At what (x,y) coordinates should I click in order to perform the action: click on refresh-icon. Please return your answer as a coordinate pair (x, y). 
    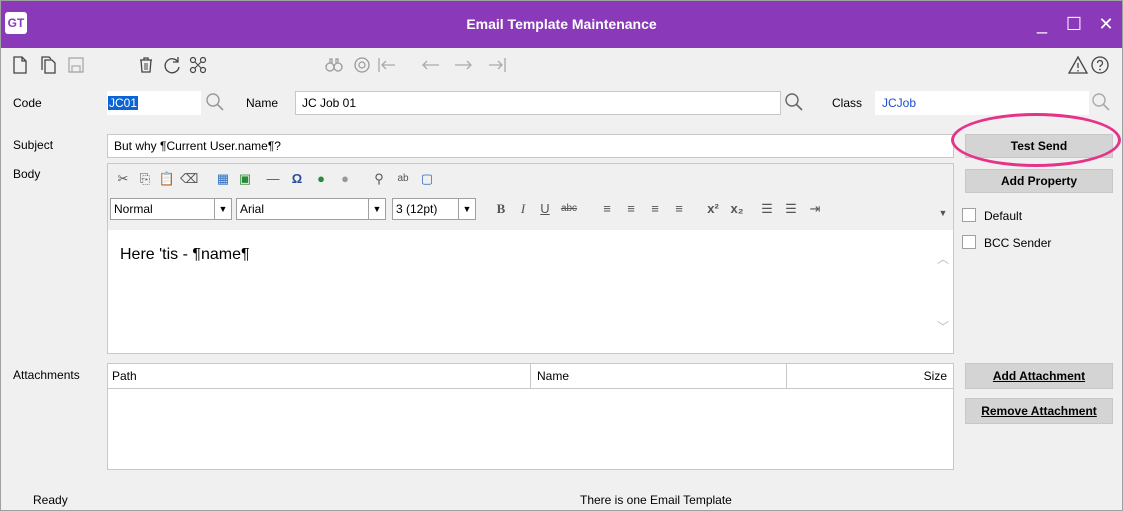
    Looking at the image, I should click on (172, 65).